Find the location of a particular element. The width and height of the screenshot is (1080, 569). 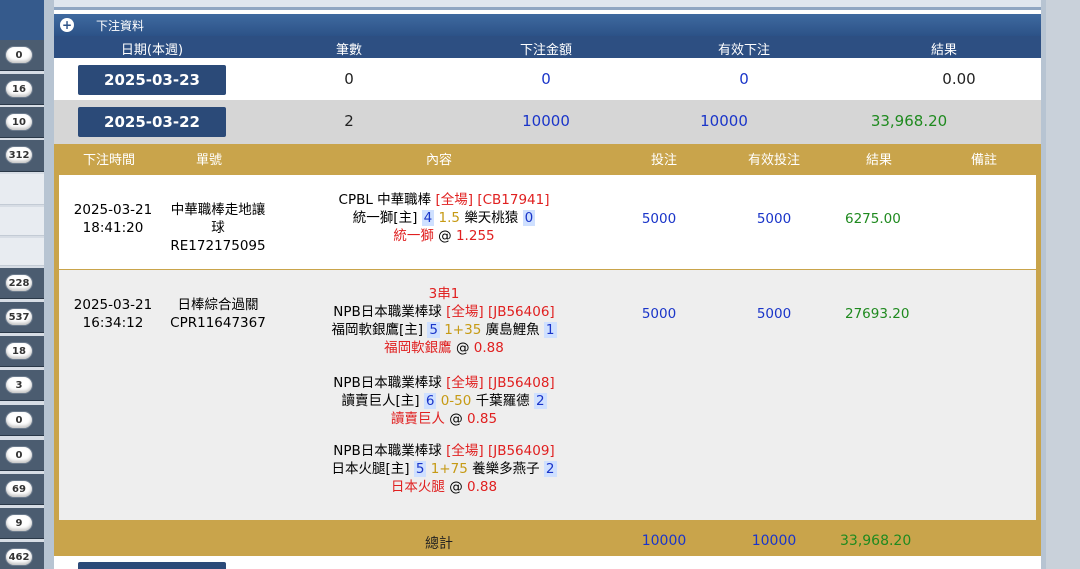

panel-top-border is located at coordinates (547, 5).